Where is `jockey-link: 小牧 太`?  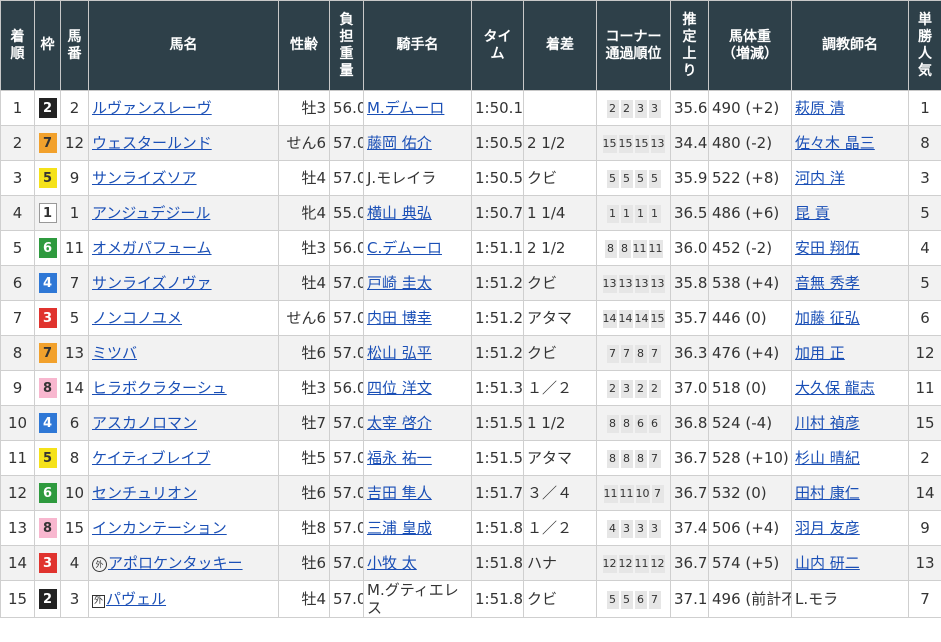
jockey-link: 小牧 太 is located at coordinates (392, 563).